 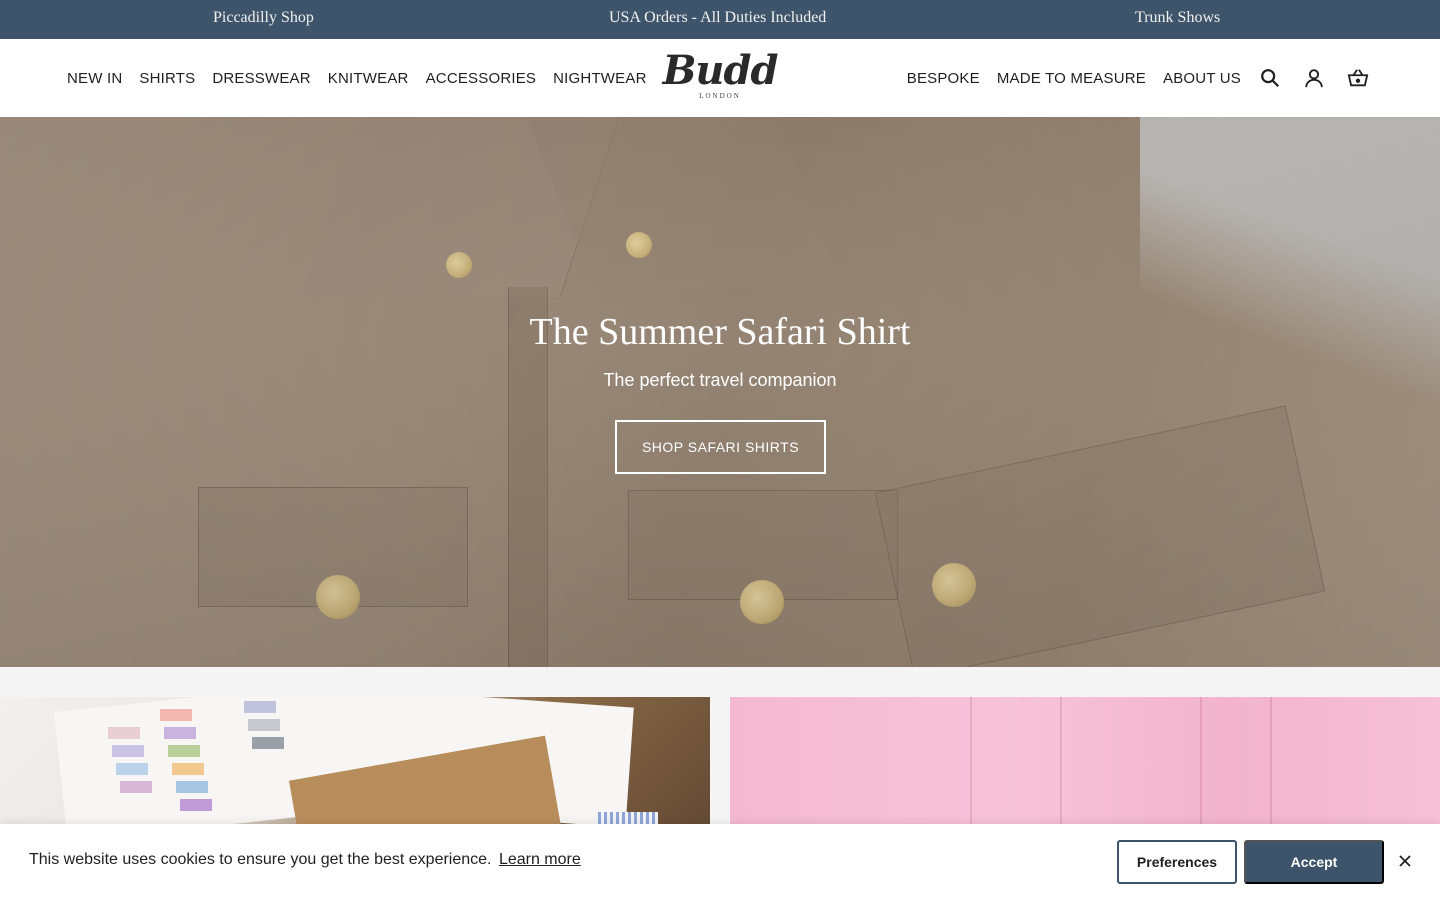 I want to click on hero-subtitle: The perfect travel companion, so click(x=720, y=380).